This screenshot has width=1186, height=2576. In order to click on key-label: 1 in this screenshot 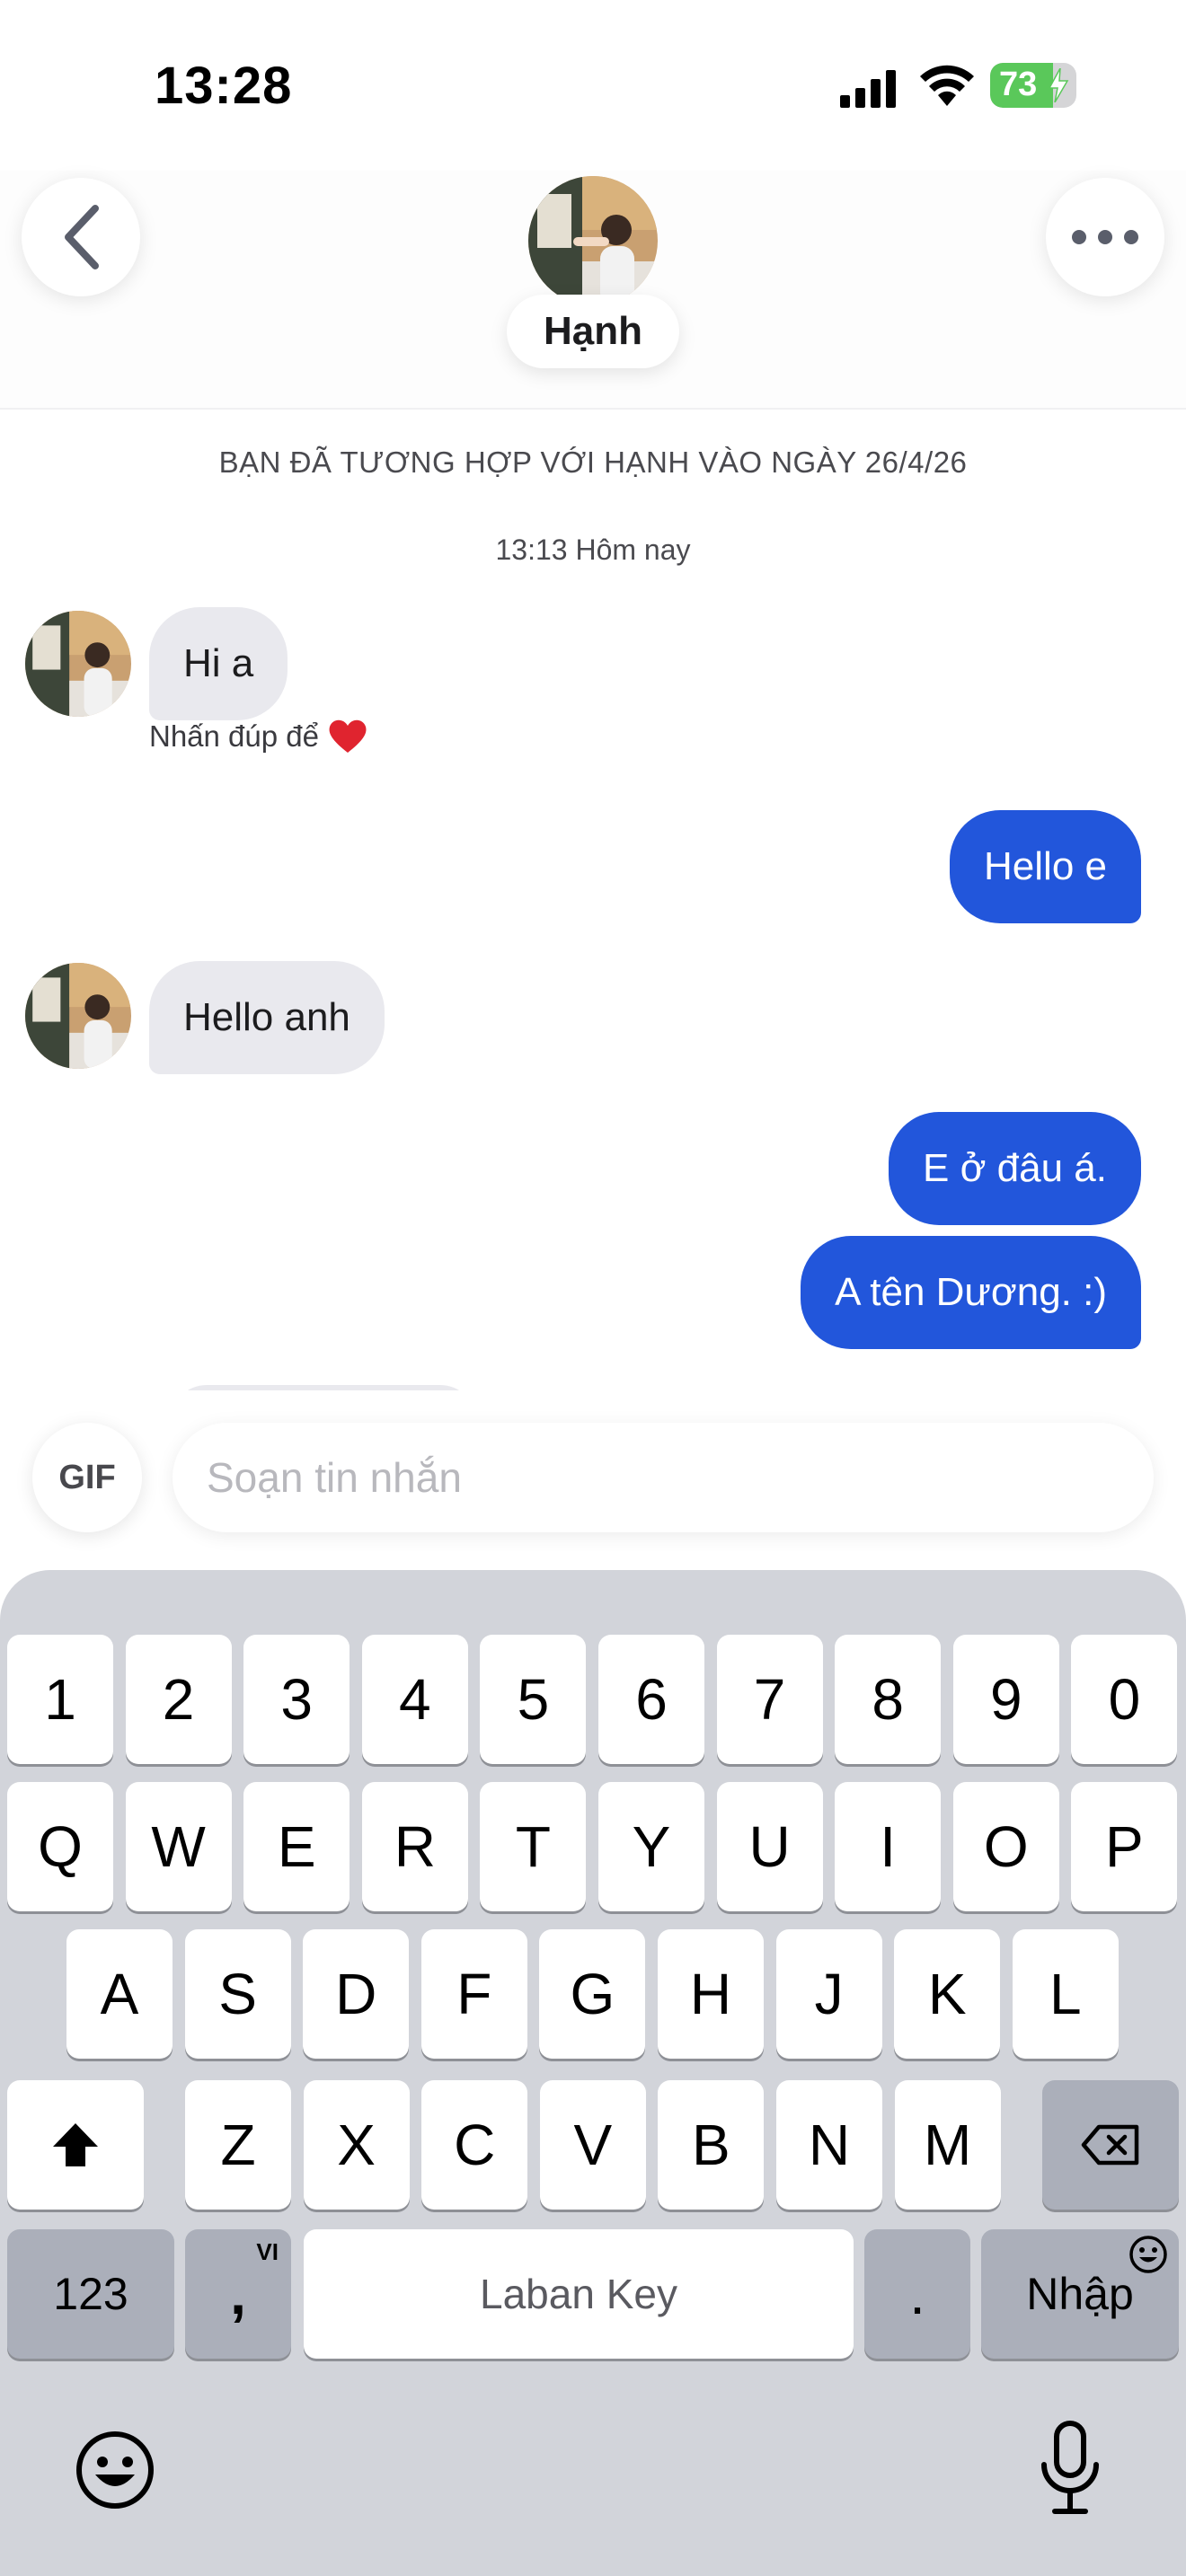, I will do `click(60, 1699)`.